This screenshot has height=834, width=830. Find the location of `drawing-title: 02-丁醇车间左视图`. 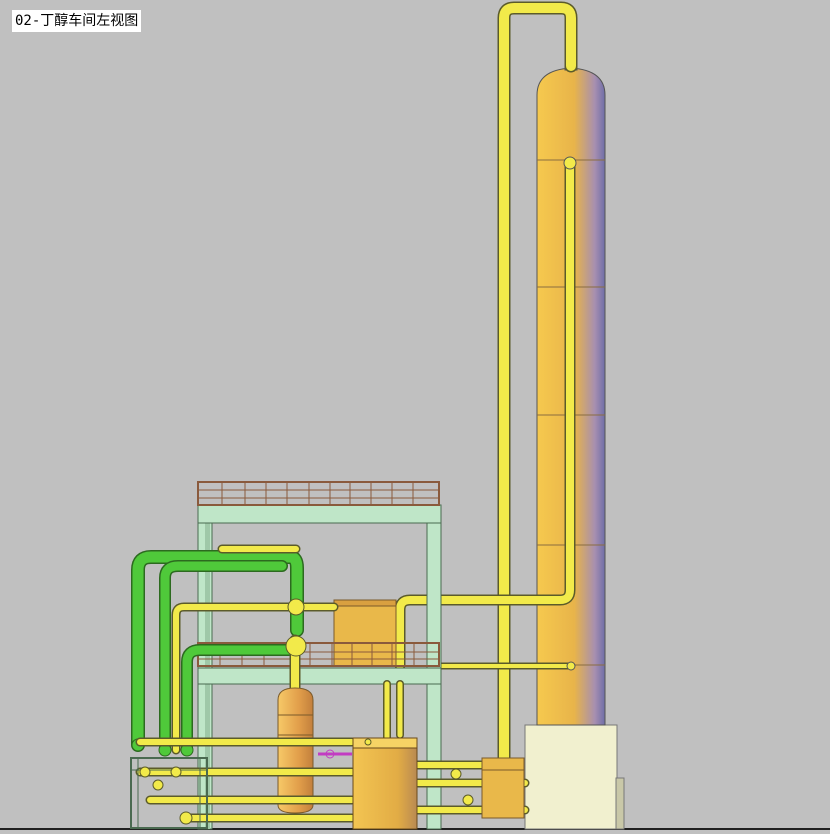

drawing-title: 02-丁醇车间左视图 is located at coordinates (77, 21).